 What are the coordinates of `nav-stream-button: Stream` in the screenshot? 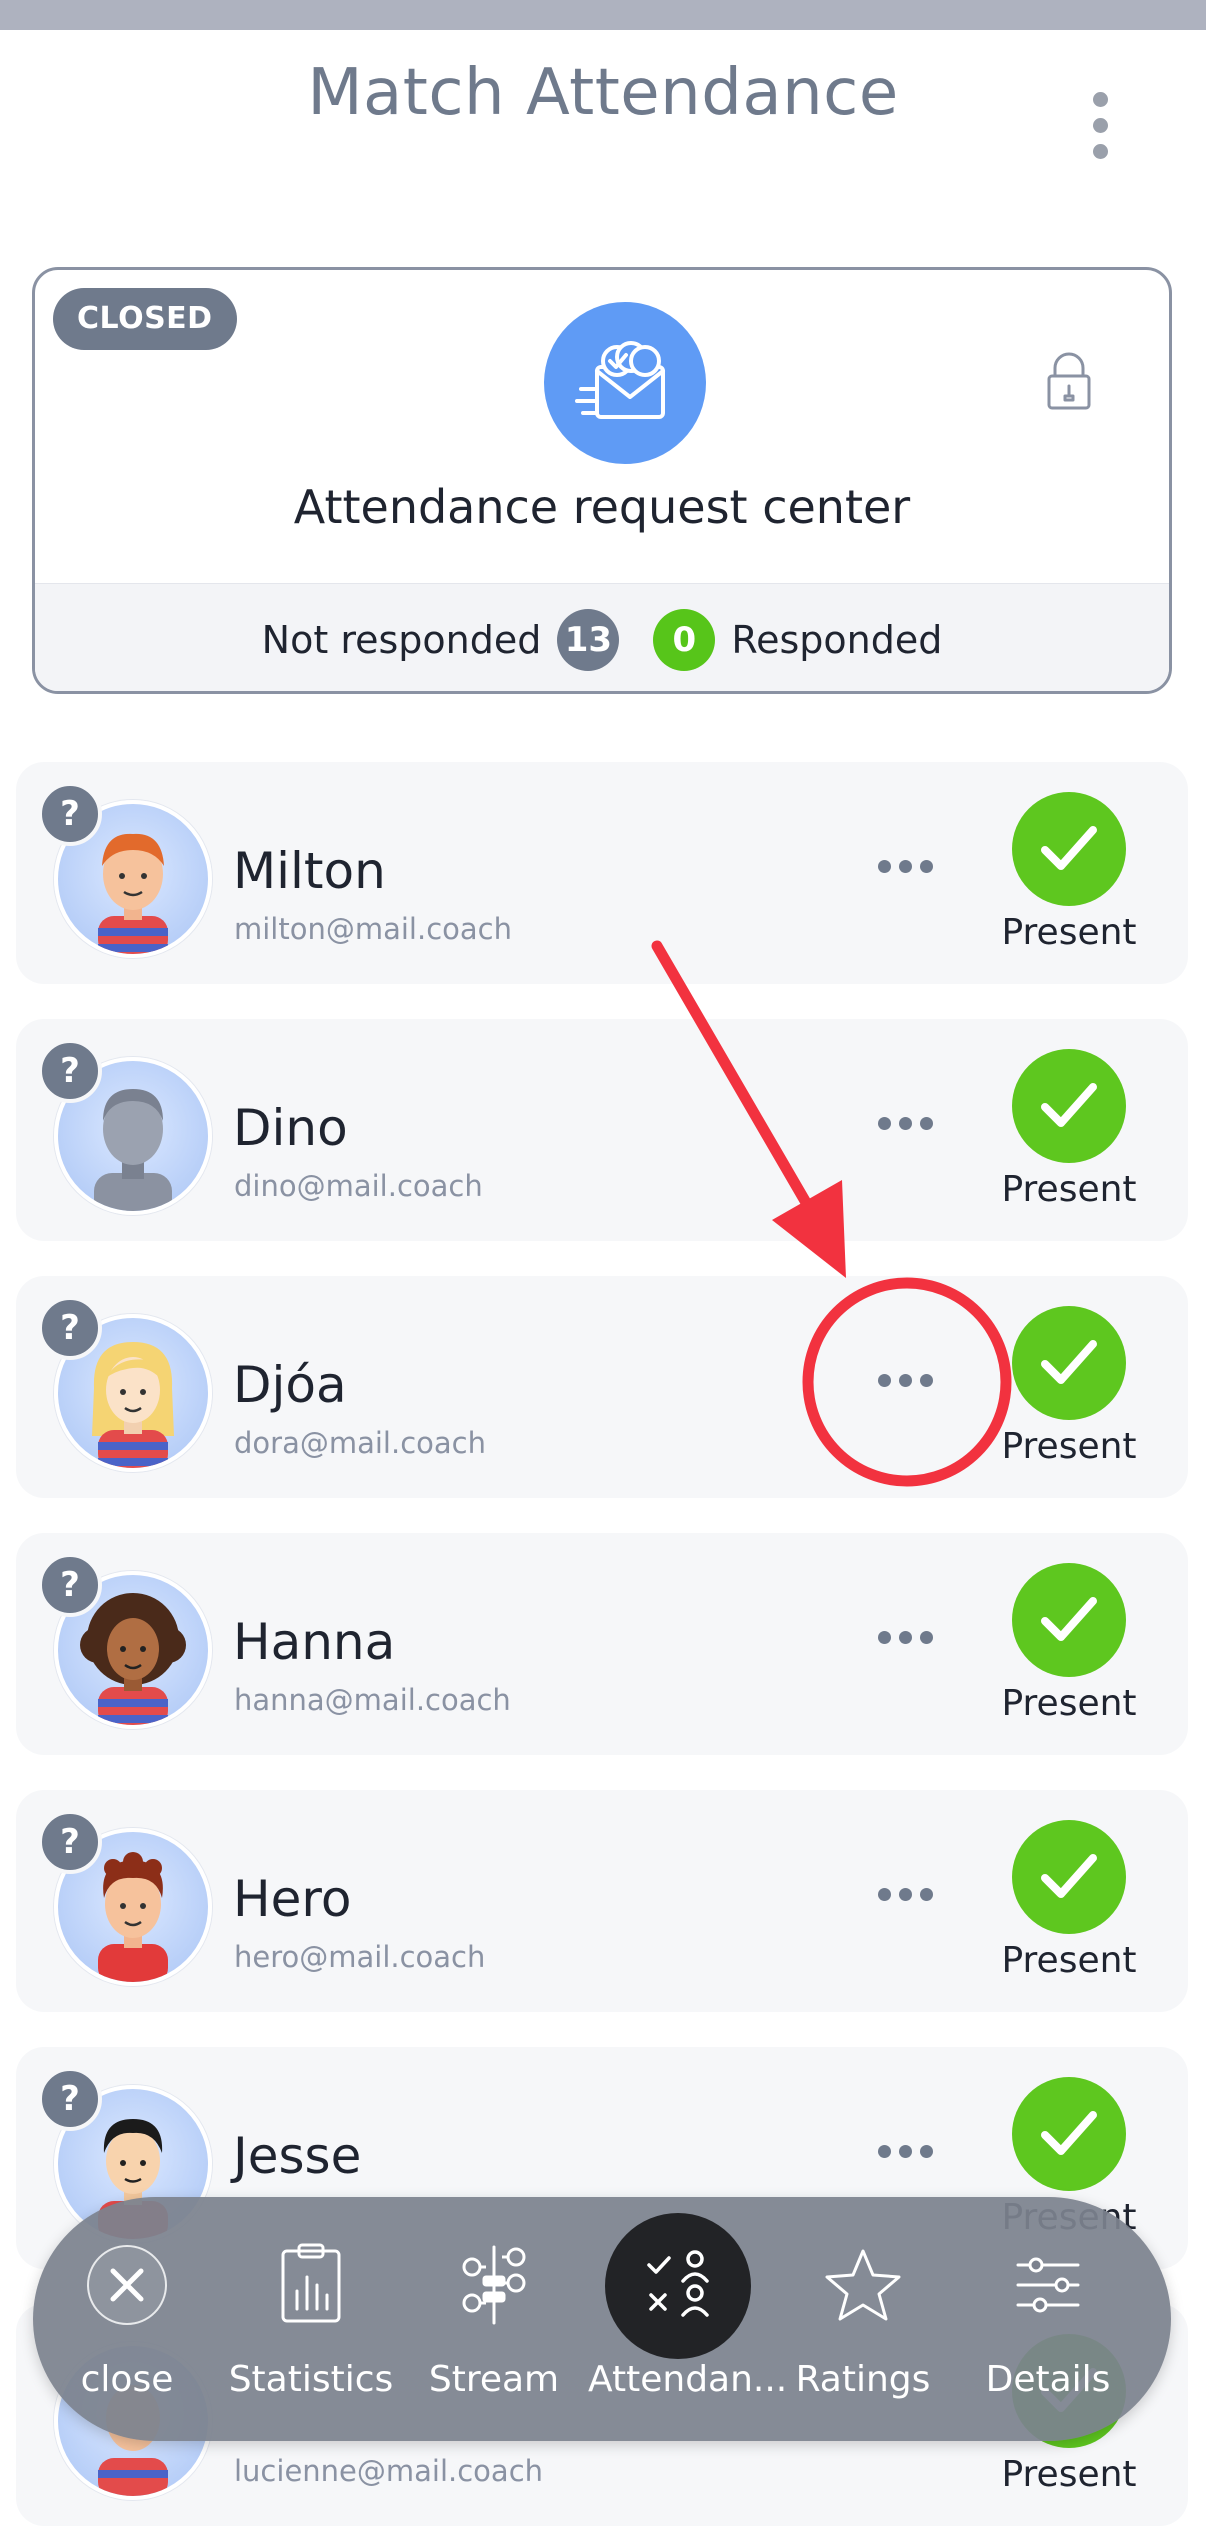 It's located at (494, 2319).